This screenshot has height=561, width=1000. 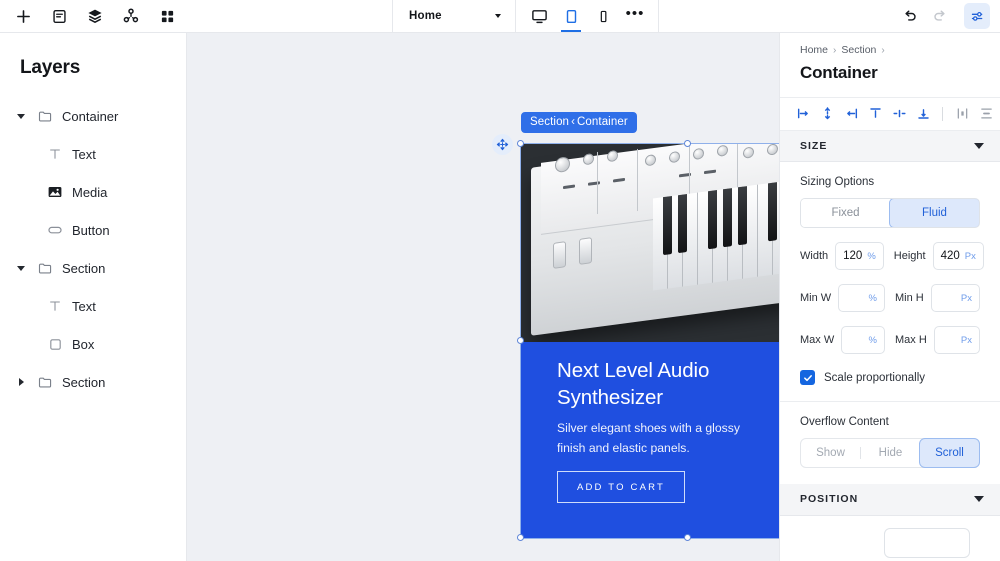 What do you see at coordinates (970, 256) in the screenshot?
I see `height-unit: Px` at bounding box center [970, 256].